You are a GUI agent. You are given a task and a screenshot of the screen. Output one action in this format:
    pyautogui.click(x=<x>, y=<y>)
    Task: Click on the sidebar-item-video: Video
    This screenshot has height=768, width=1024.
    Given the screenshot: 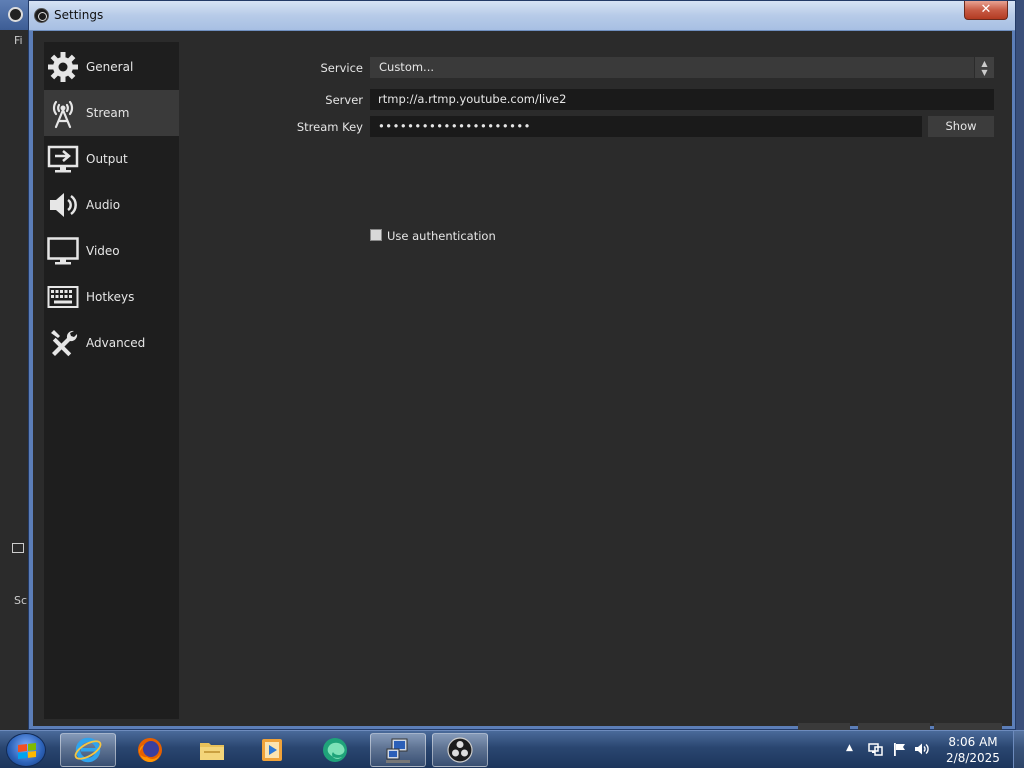 What is the action you would take?
    pyautogui.click(x=111, y=251)
    